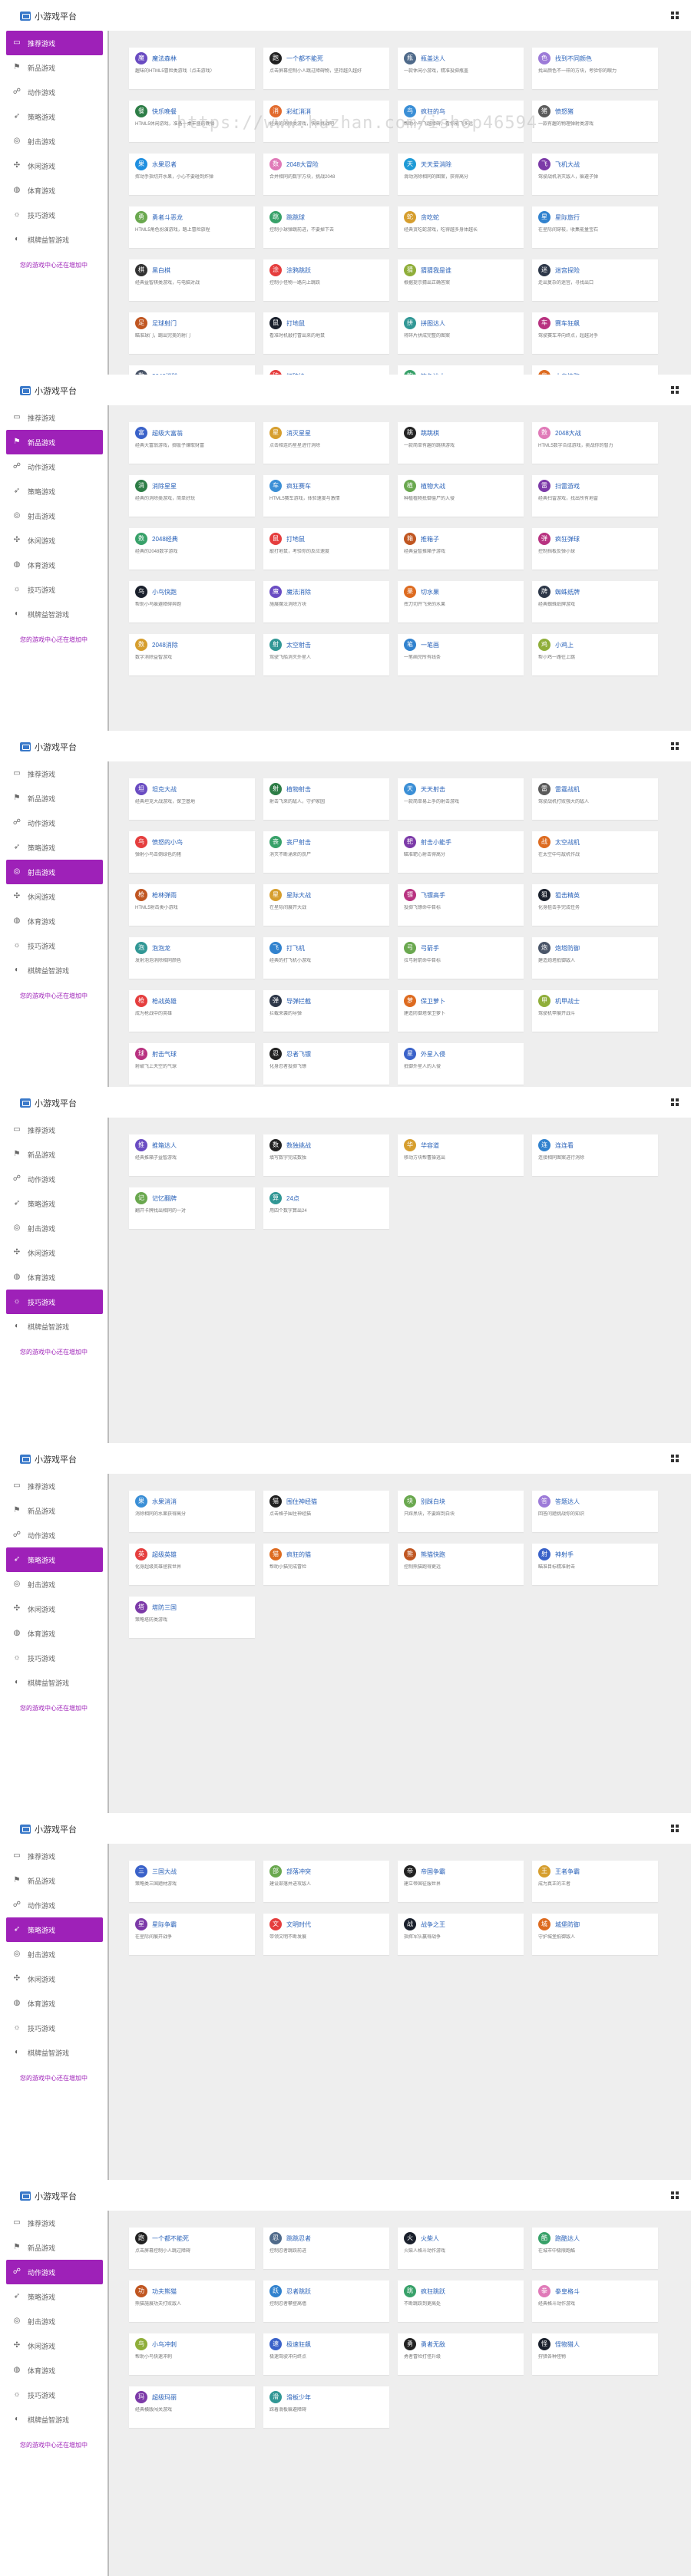  Describe the element at coordinates (430, 1145) in the screenshot. I see `game-title: 华容道` at that location.